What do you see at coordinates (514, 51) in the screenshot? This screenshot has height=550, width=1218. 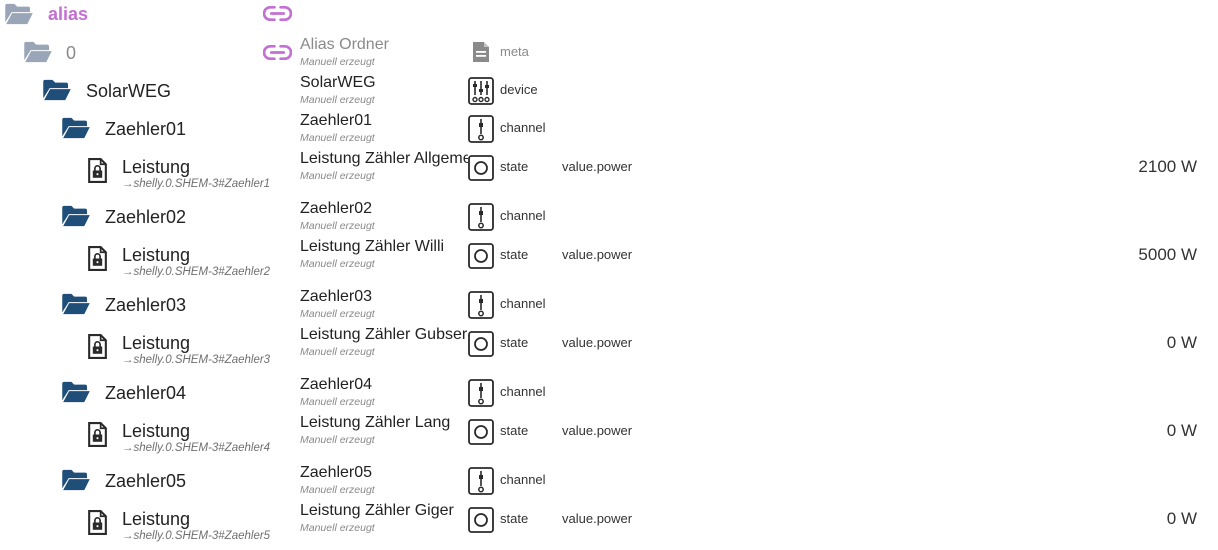 I see `object-type: meta` at bounding box center [514, 51].